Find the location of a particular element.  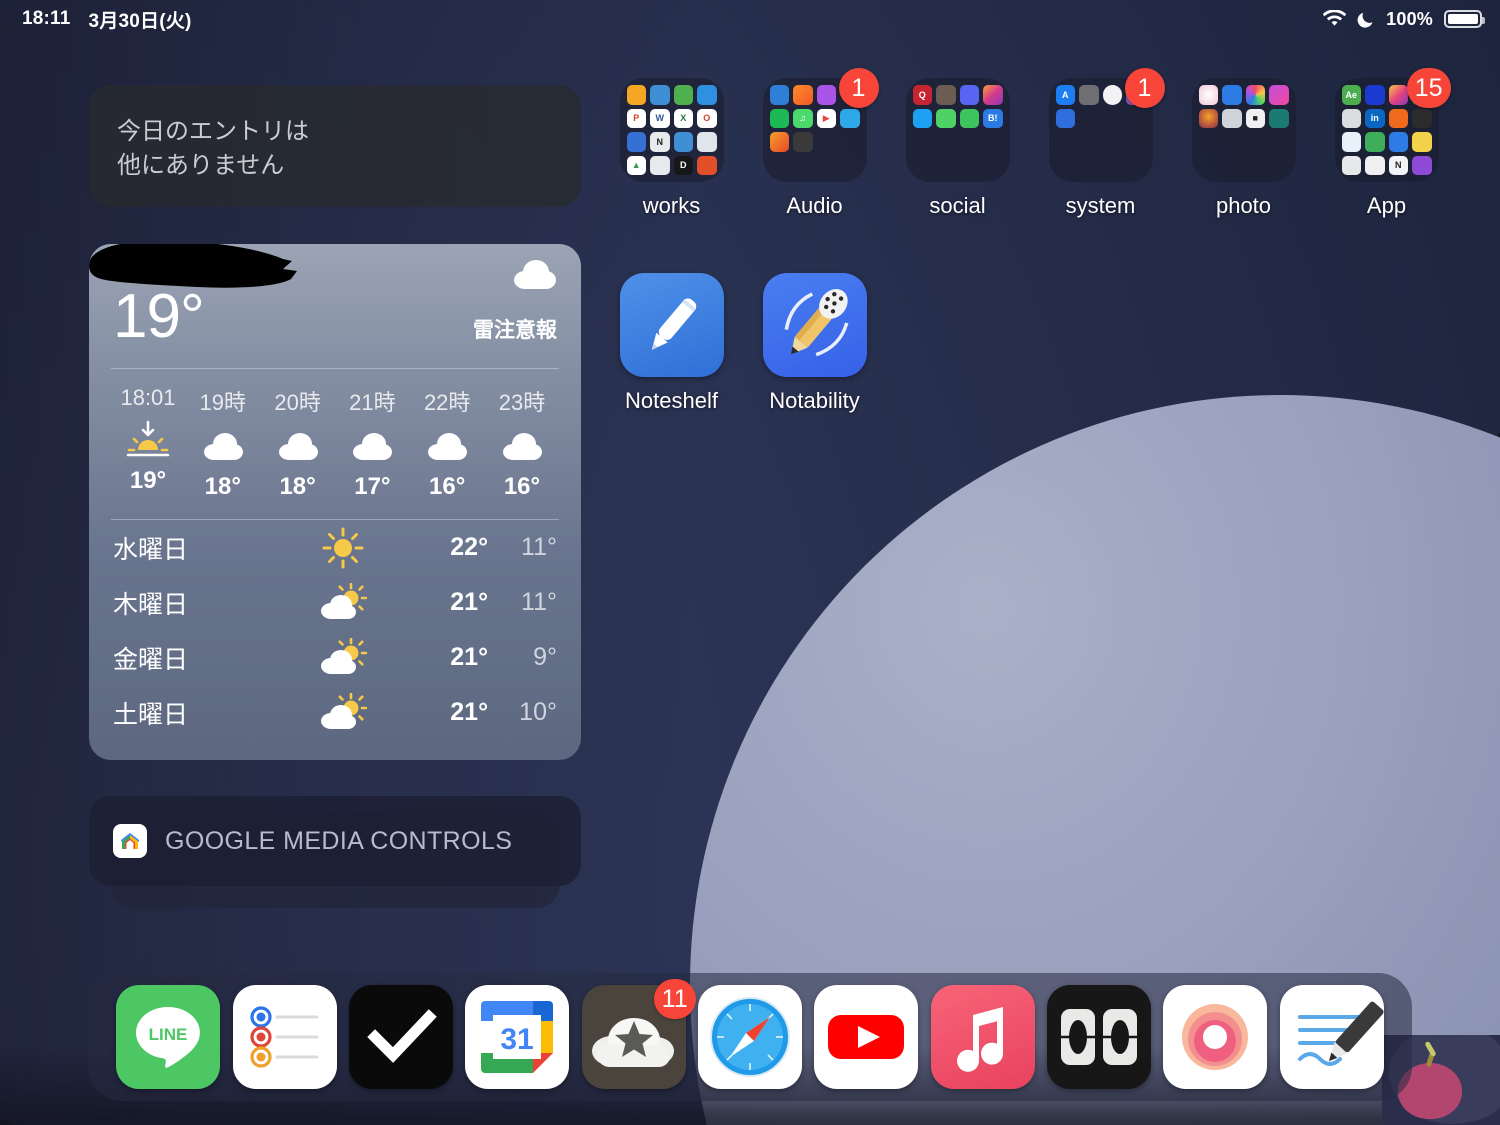

folder-photo: ■ photo is located at coordinates (1243, 144).